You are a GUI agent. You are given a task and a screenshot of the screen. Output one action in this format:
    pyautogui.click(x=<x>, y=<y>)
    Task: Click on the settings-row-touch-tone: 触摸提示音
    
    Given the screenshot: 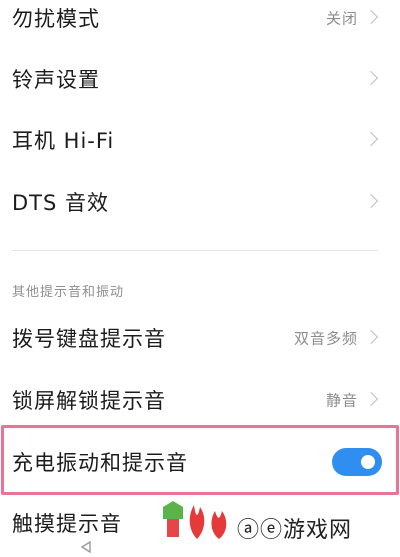 What is the action you would take?
    pyautogui.click(x=67, y=523)
    